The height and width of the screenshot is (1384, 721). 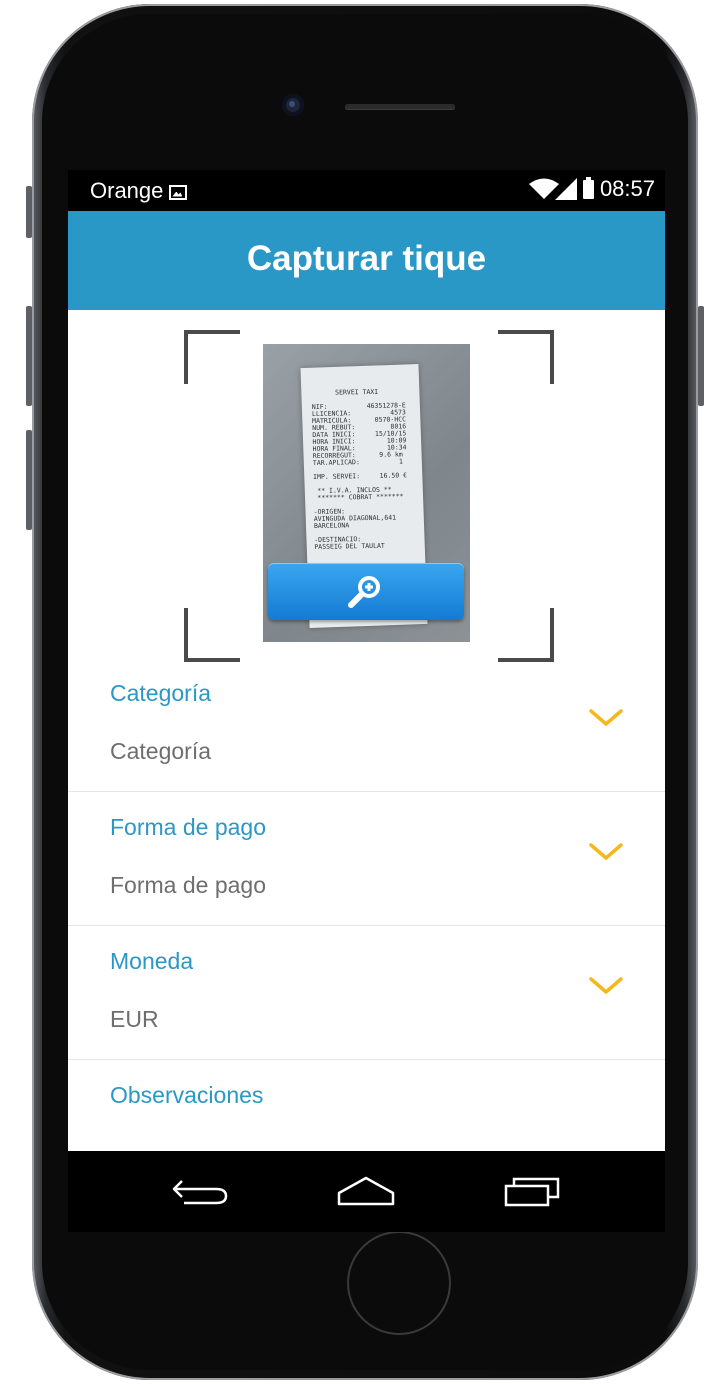 I want to click on navigation-bar, so click(x=366, y=1191).